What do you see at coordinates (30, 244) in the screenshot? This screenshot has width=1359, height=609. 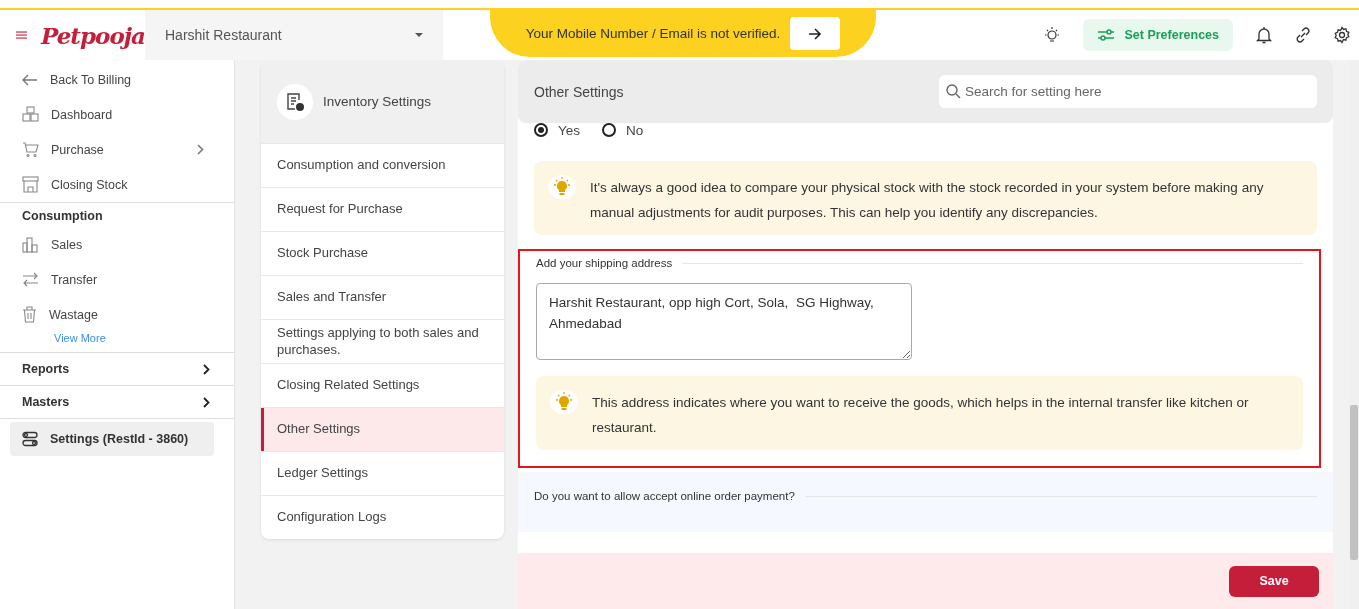 I see `bar-chart-icon` at bounding box center [30, 244].